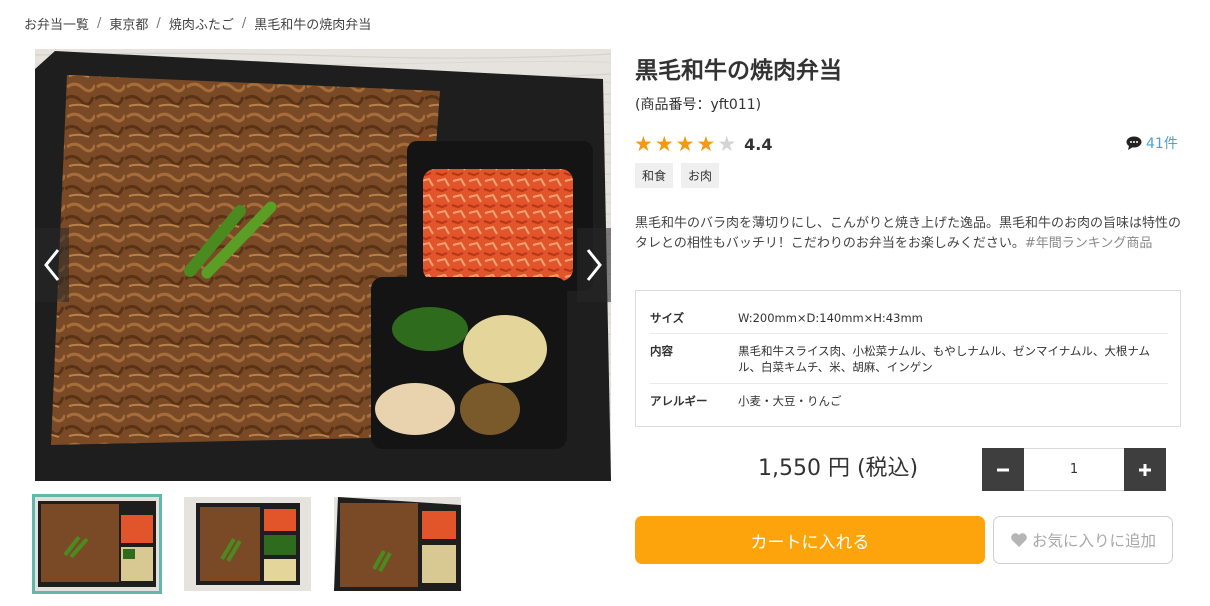 Image resolution: width=1210 pixels, height=606 pixels. I want to click on star-empty-icon: ★, so click(727, 144).